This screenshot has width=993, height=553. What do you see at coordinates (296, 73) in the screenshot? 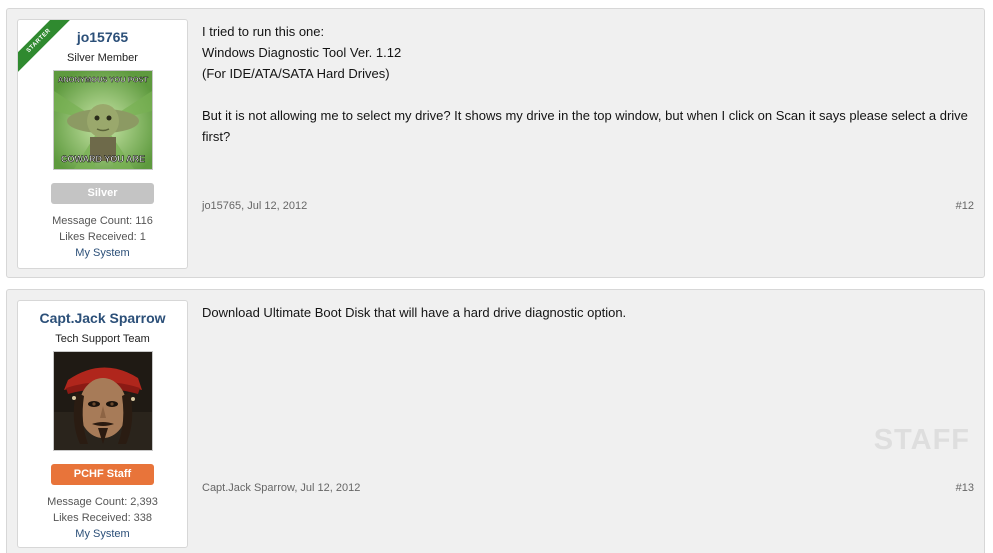
I see `message-line: (For IDE/ATA/SATA Hard Drives)` at bounding box center [296, 73].